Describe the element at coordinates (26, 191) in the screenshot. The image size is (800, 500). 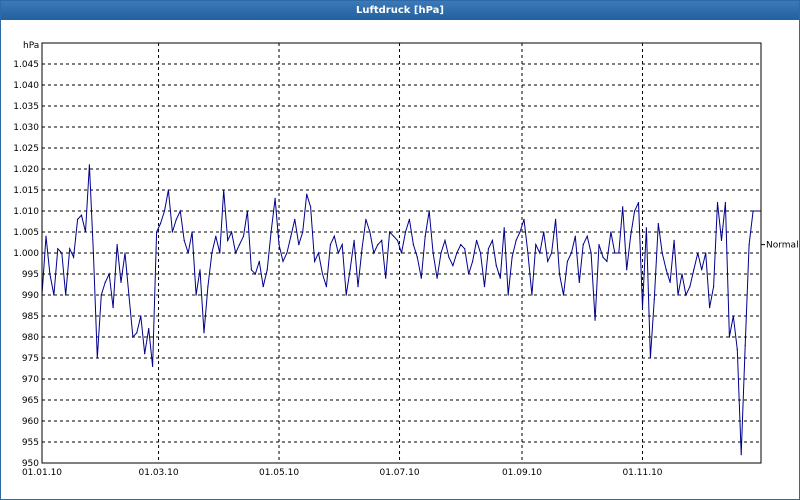
I see `y-tick-label: 1.015` at that location.